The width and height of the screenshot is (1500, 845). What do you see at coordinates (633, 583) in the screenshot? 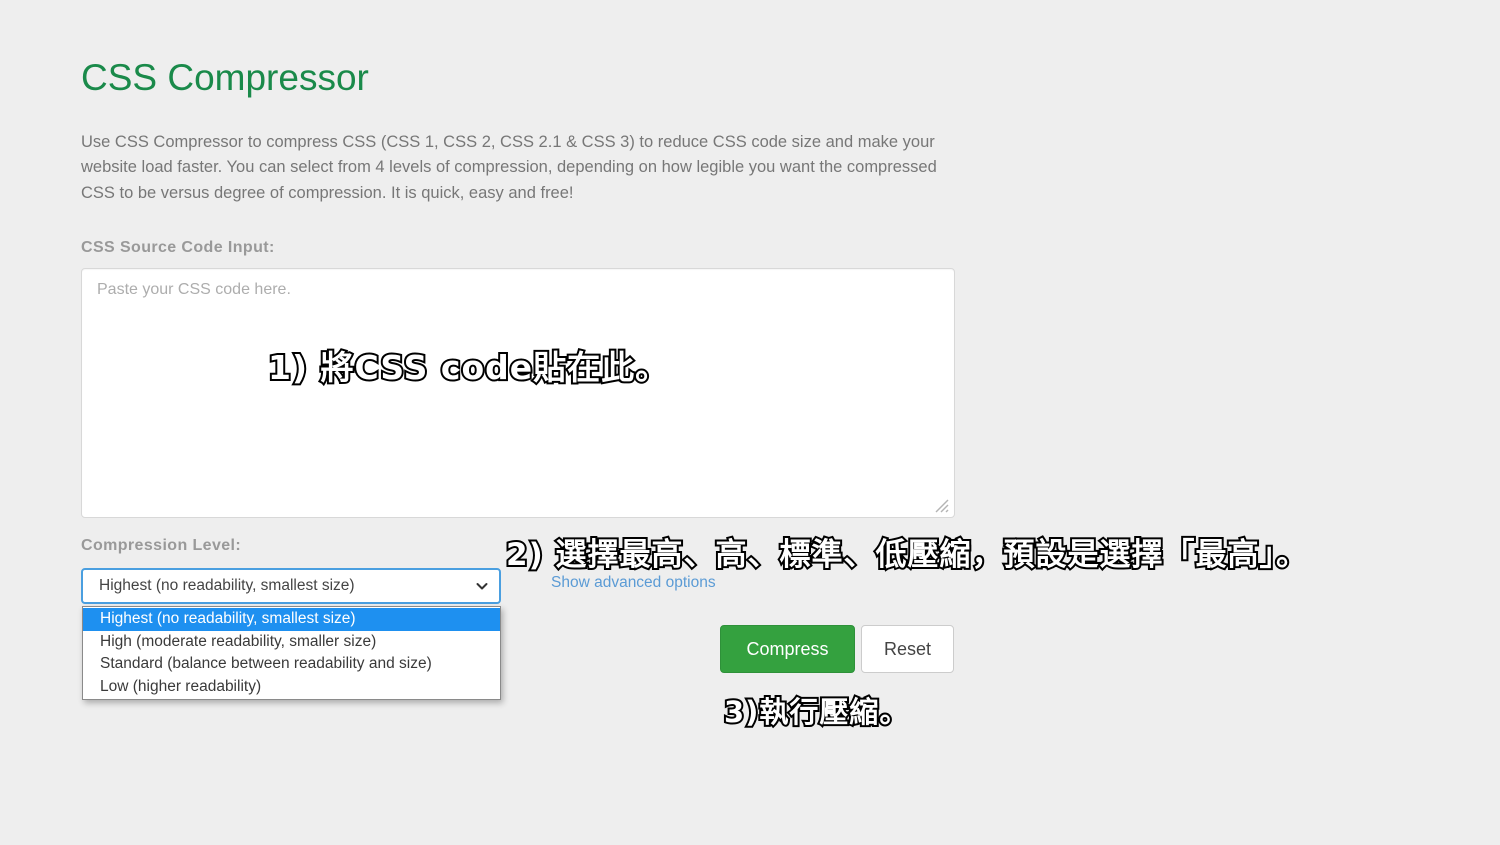
I see `show-advanced-options-link: Show advanced options` at bounding box center [633, 583].